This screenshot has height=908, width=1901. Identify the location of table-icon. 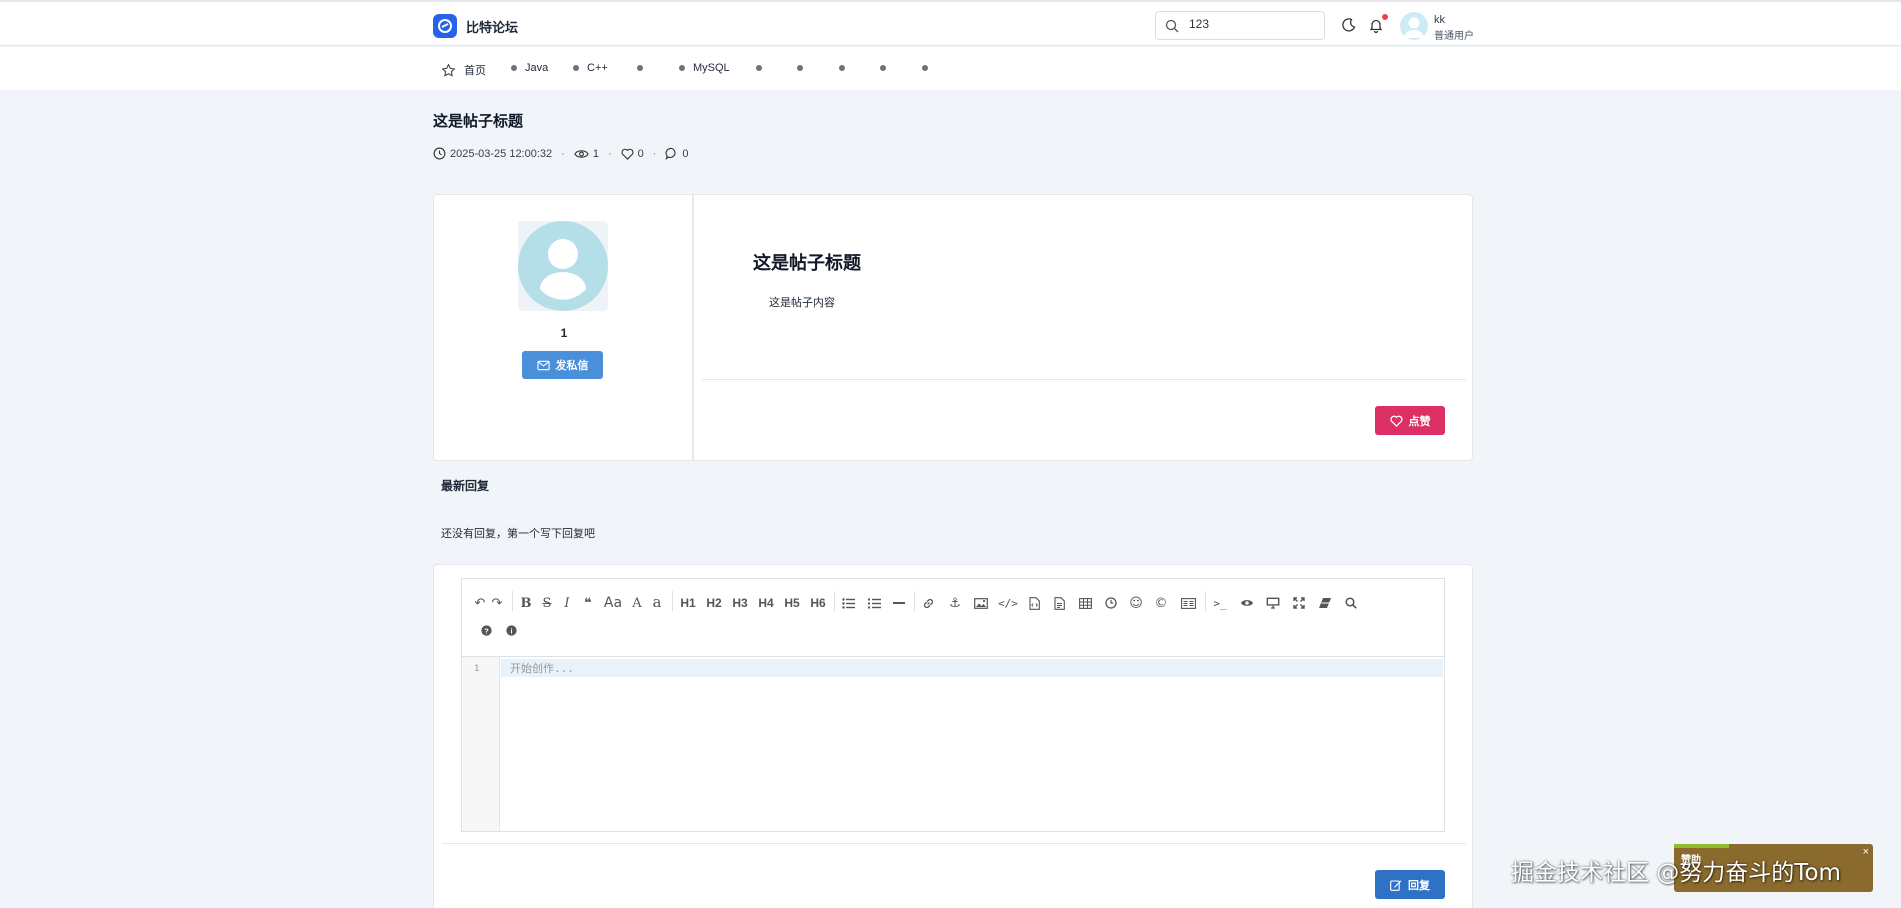
(1085, 603).